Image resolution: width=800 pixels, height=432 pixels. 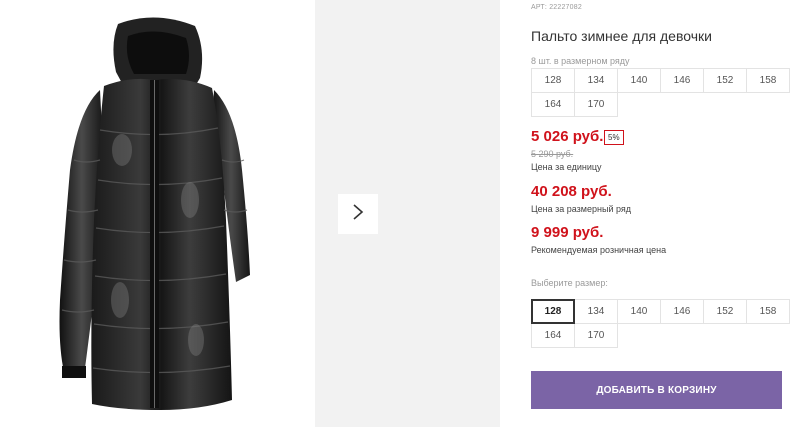 What do you see at coordinates (596, 335) in the screenshot?
I see `size-option: 170` at bounding box center [596, 335].